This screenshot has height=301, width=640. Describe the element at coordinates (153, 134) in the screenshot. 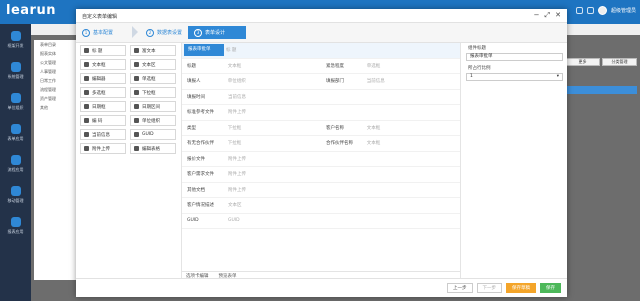

I see `palette-guid: GUID` at that location.